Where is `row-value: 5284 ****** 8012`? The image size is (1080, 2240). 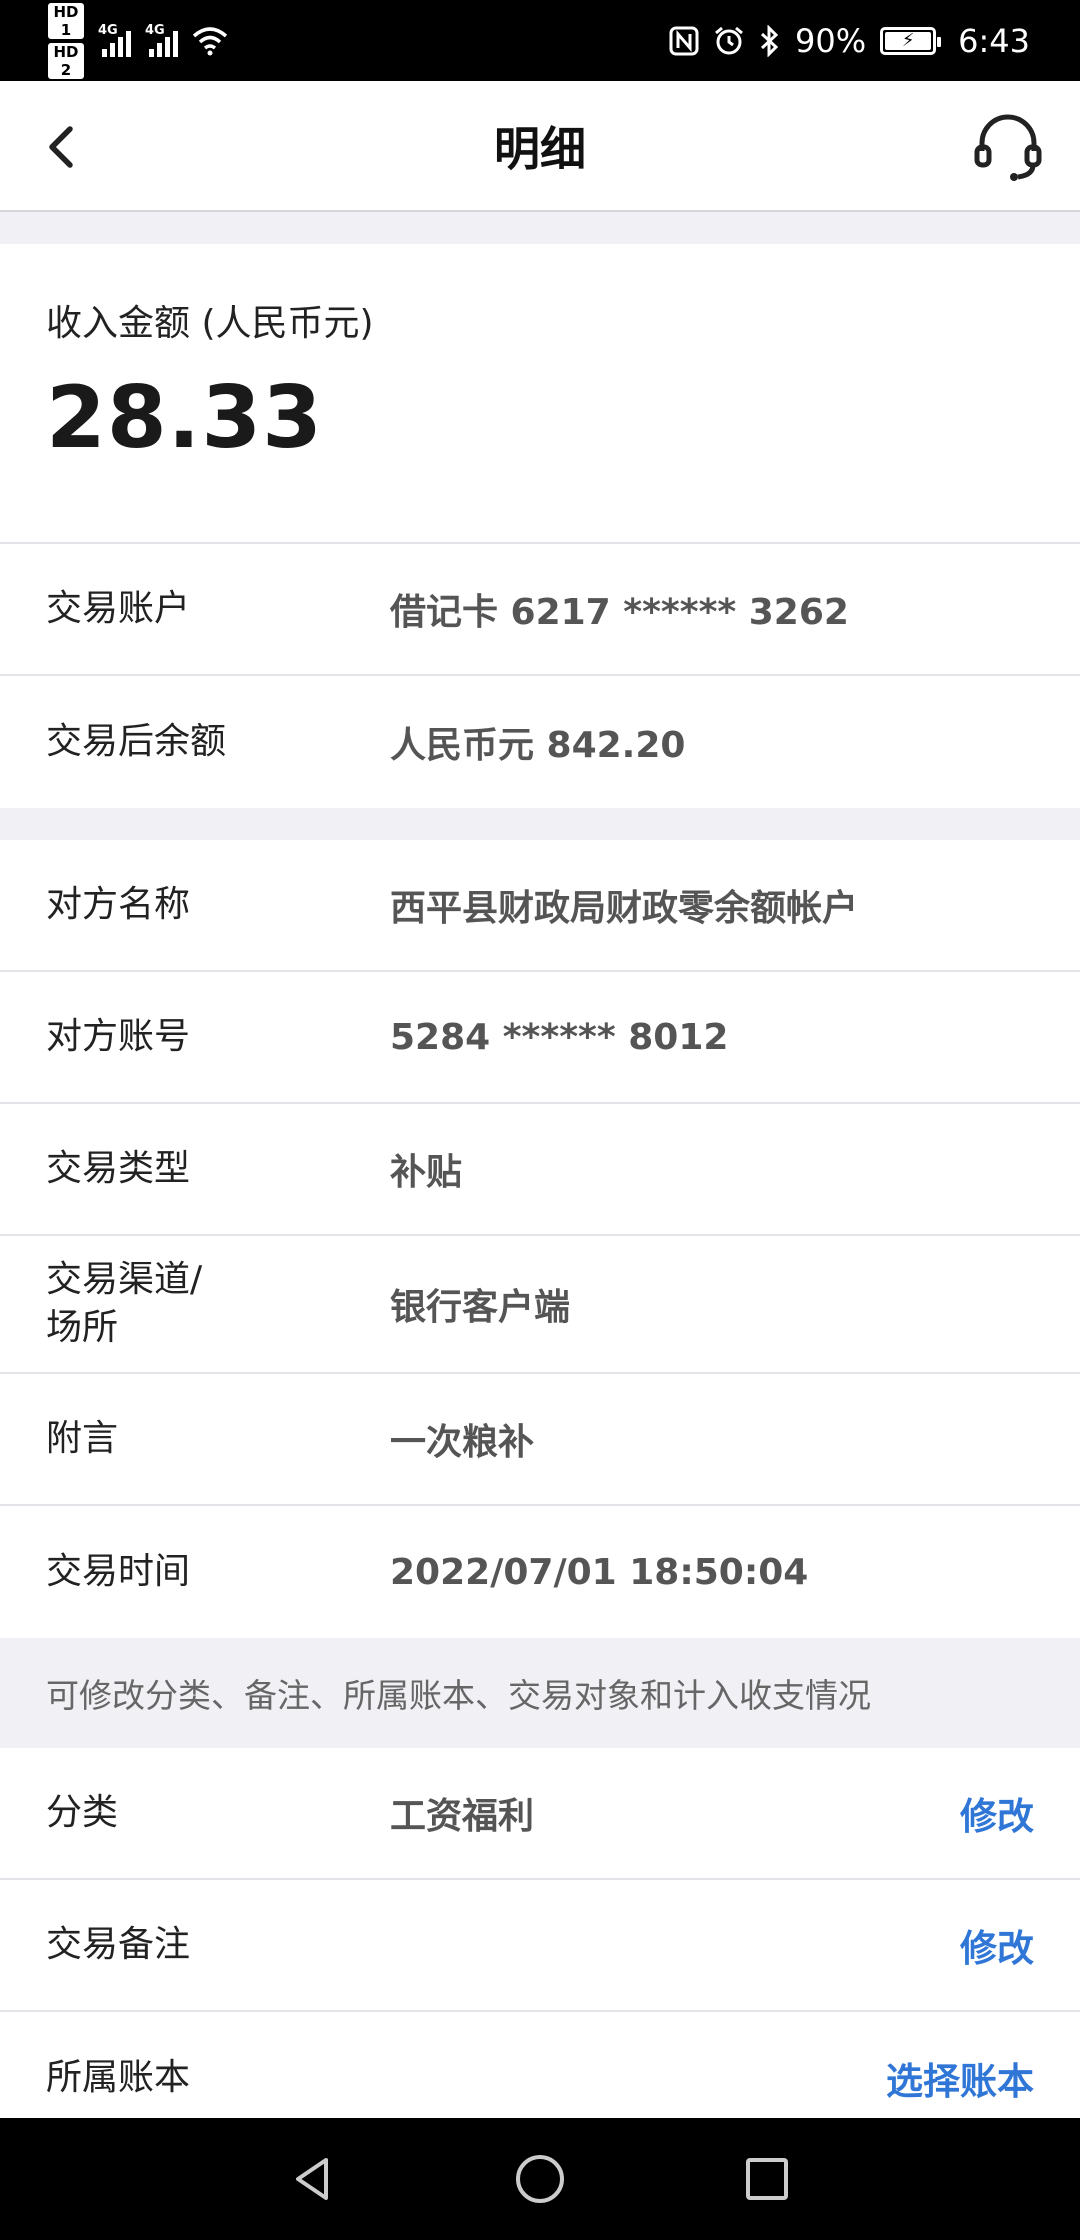
row-value: 5284 ****** 8012 is located at coordinates (559, 1037).